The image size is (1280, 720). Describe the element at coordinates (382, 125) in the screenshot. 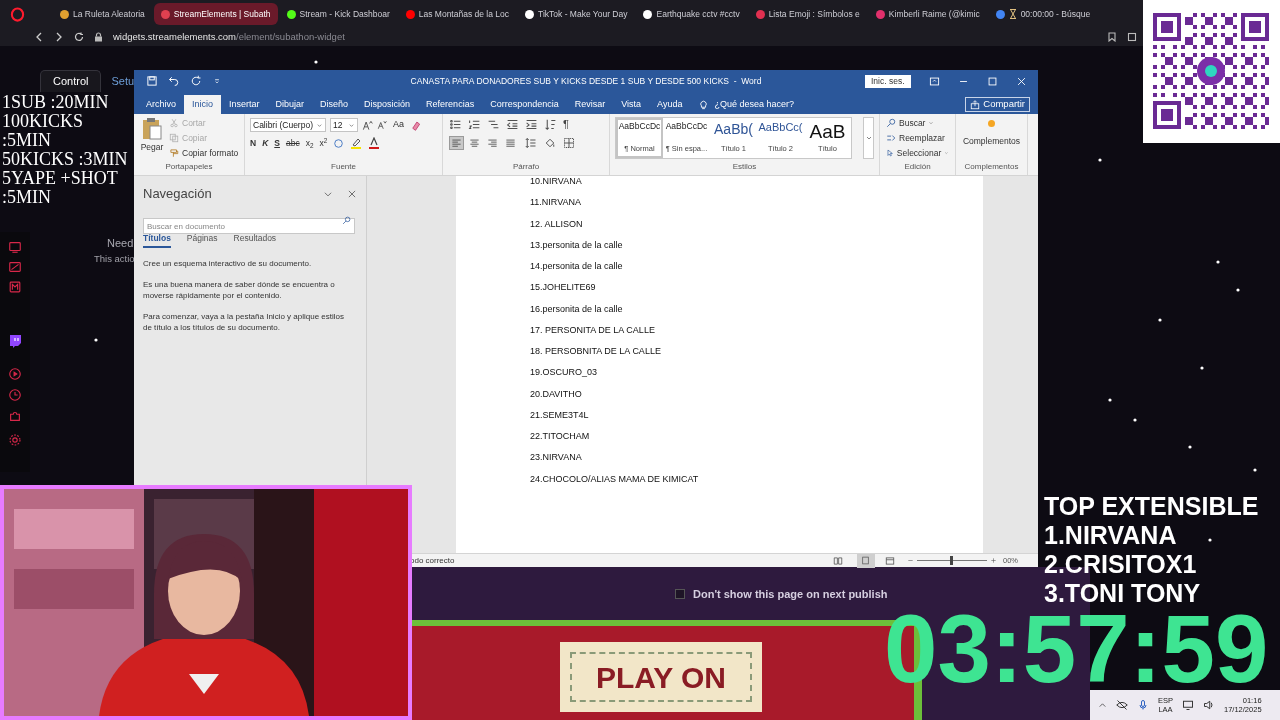

I see `shrink-font-icon` at that location.